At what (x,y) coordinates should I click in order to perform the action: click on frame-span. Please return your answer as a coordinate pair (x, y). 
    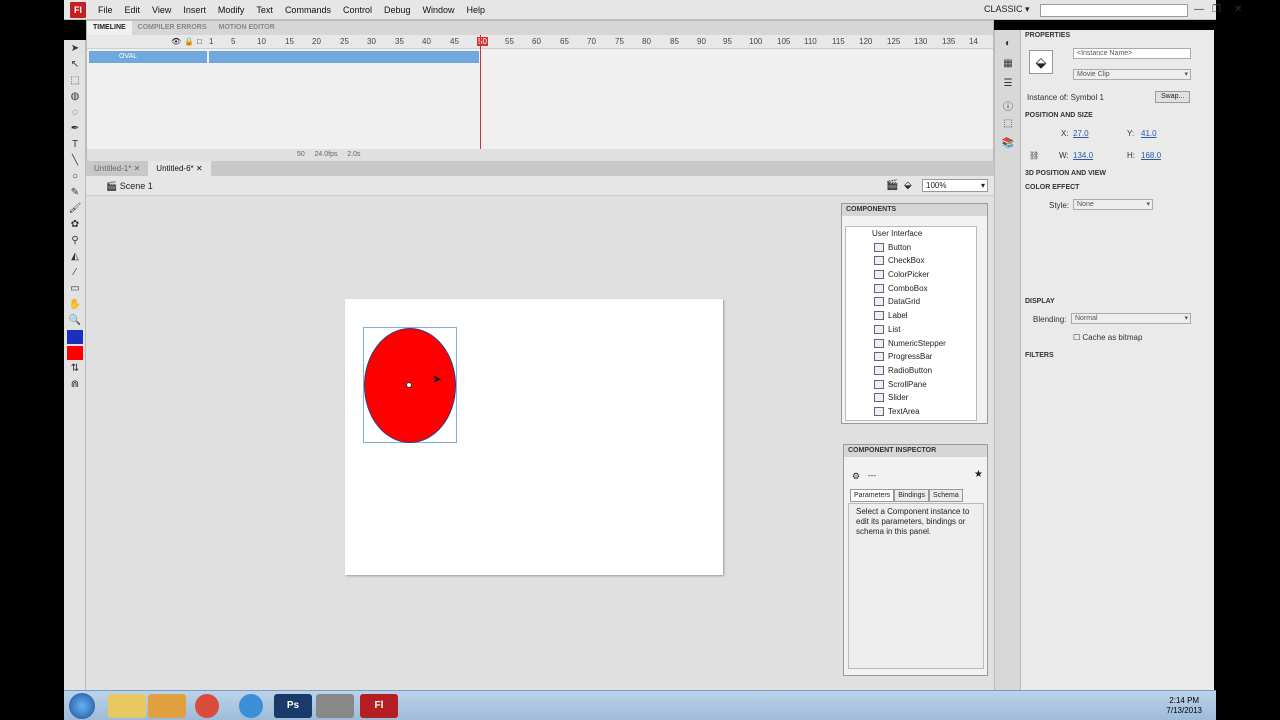
    Looking at the image, I should click on (344, 57).